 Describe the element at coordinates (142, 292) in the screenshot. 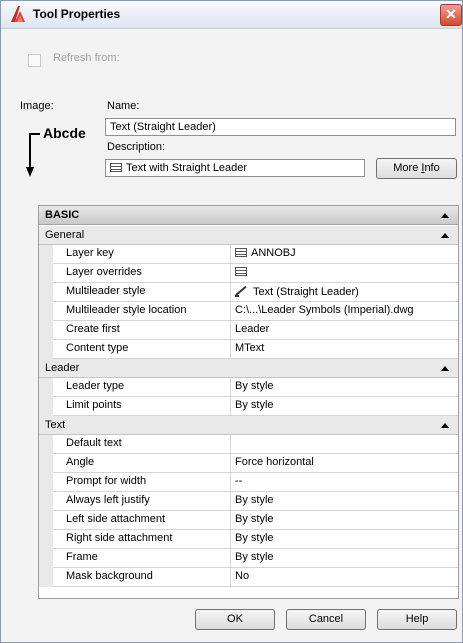

I see `property-name: Multileader style` at that location.